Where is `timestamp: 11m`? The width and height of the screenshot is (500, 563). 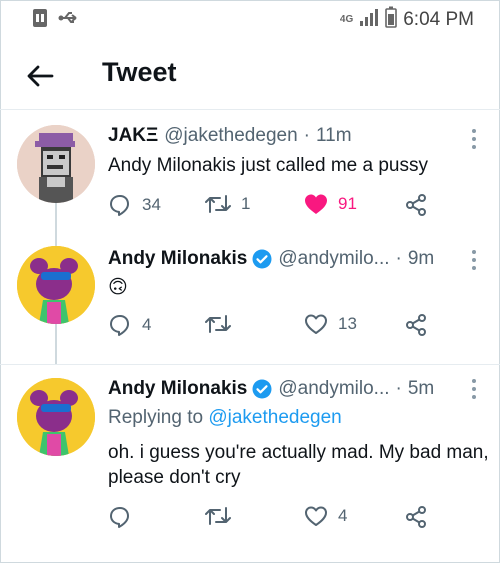
timestamp: 11m is located at coordinates (334, 136).